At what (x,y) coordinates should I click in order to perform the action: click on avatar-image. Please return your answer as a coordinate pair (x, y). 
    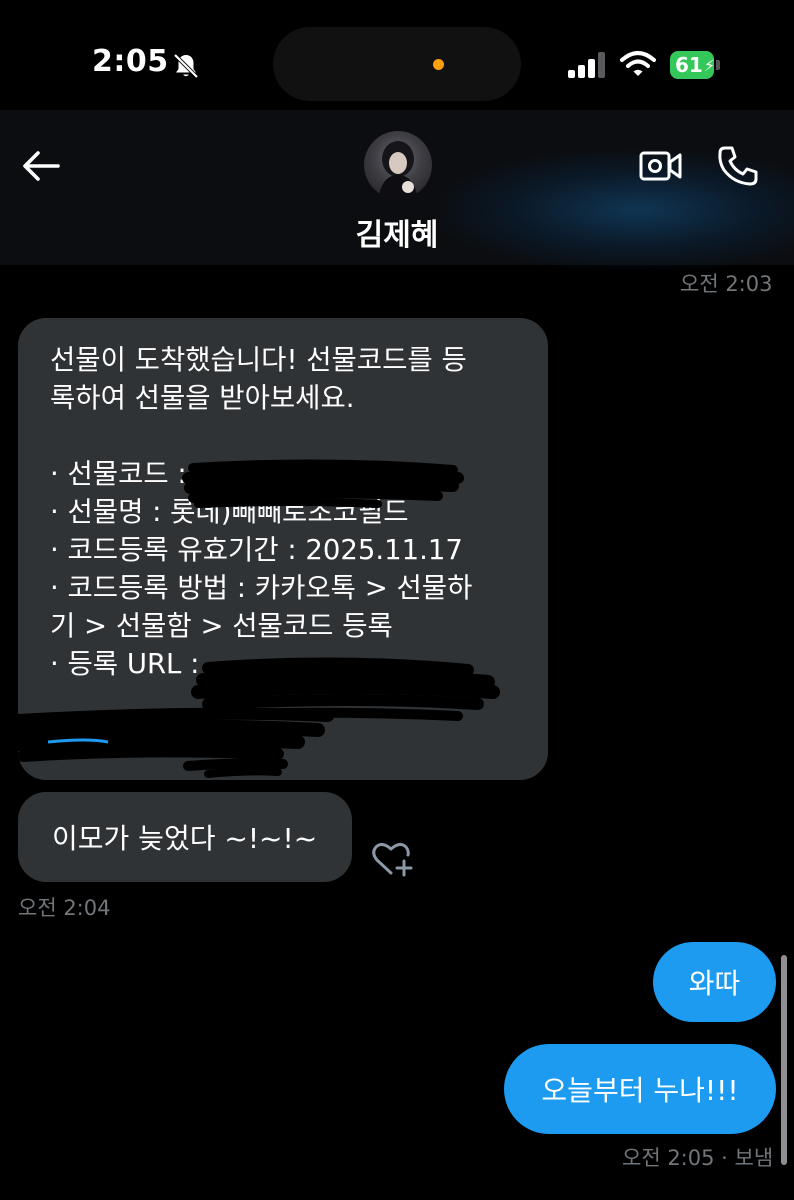
    Looking at the image, I should click on (398, 170).